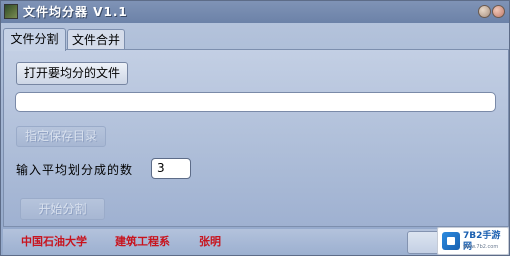  Describe the element at coordinates (72, 73) in the screenshot. I see `open-file-button: 打开要均分的文件` at that location.